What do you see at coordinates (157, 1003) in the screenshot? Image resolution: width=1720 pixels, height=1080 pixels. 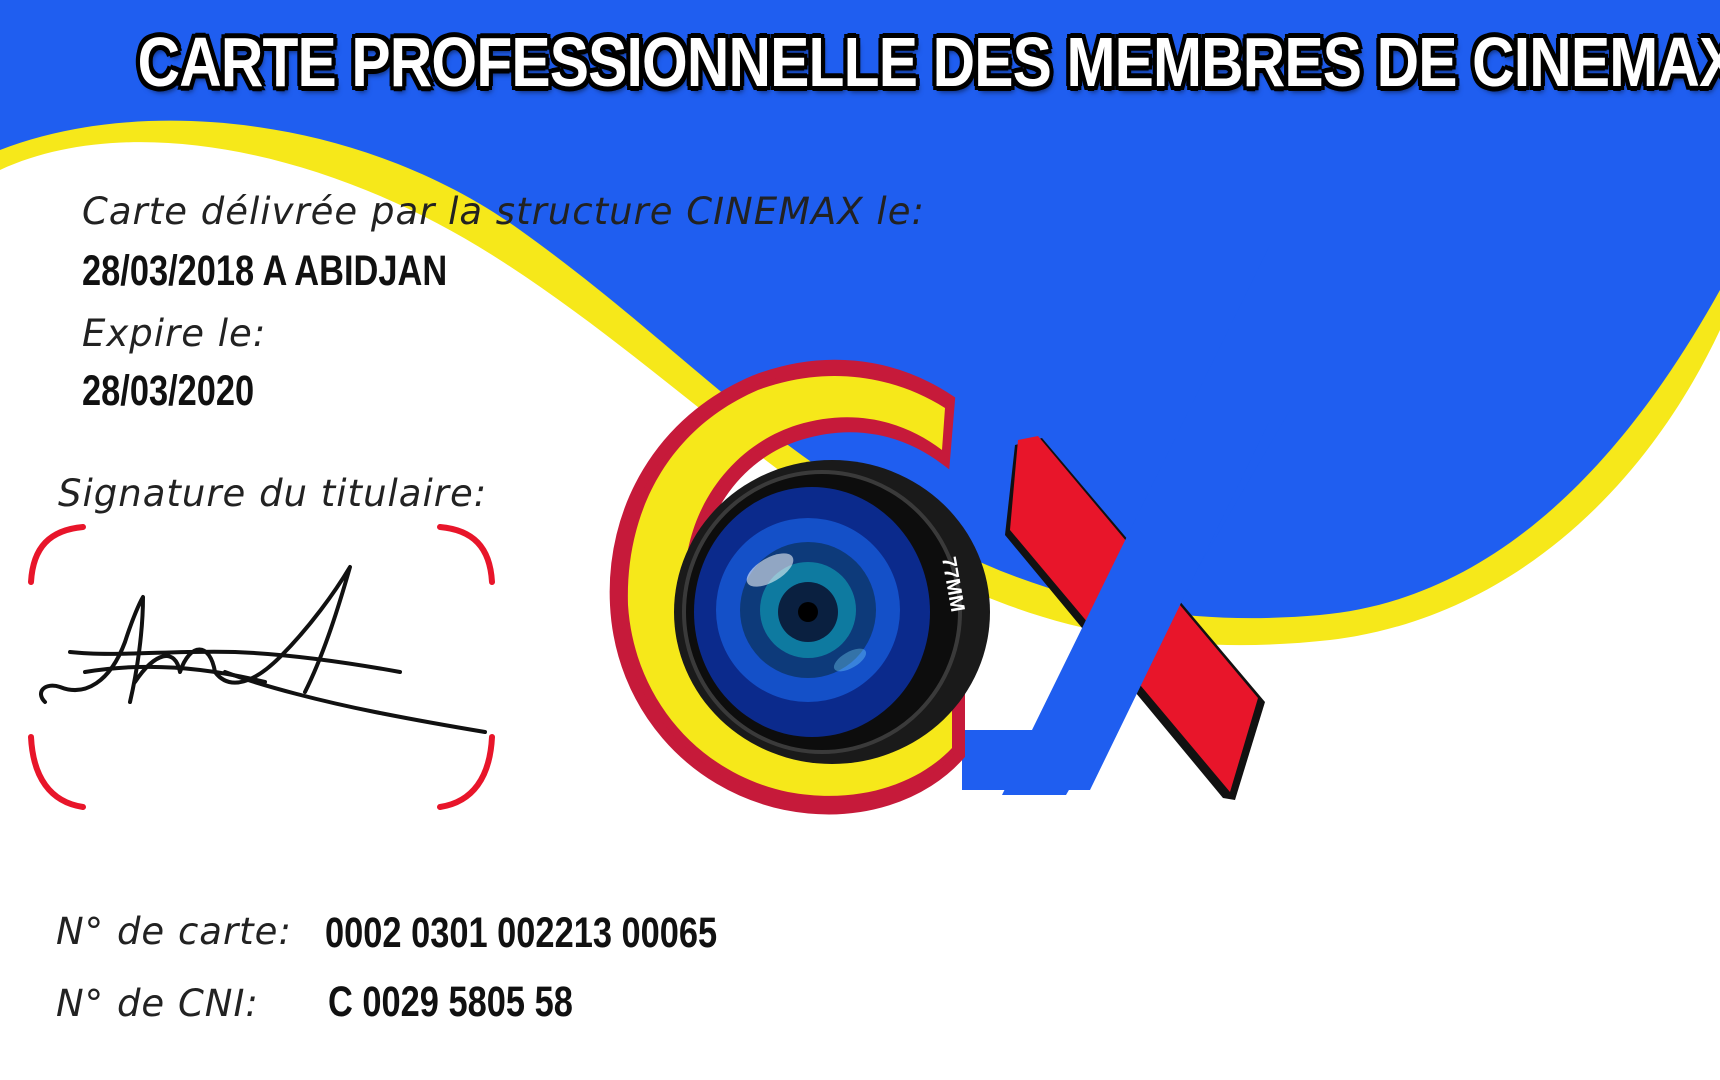 I see `id-number-label: N° de CNI:` at bounding box center [157, 1003].